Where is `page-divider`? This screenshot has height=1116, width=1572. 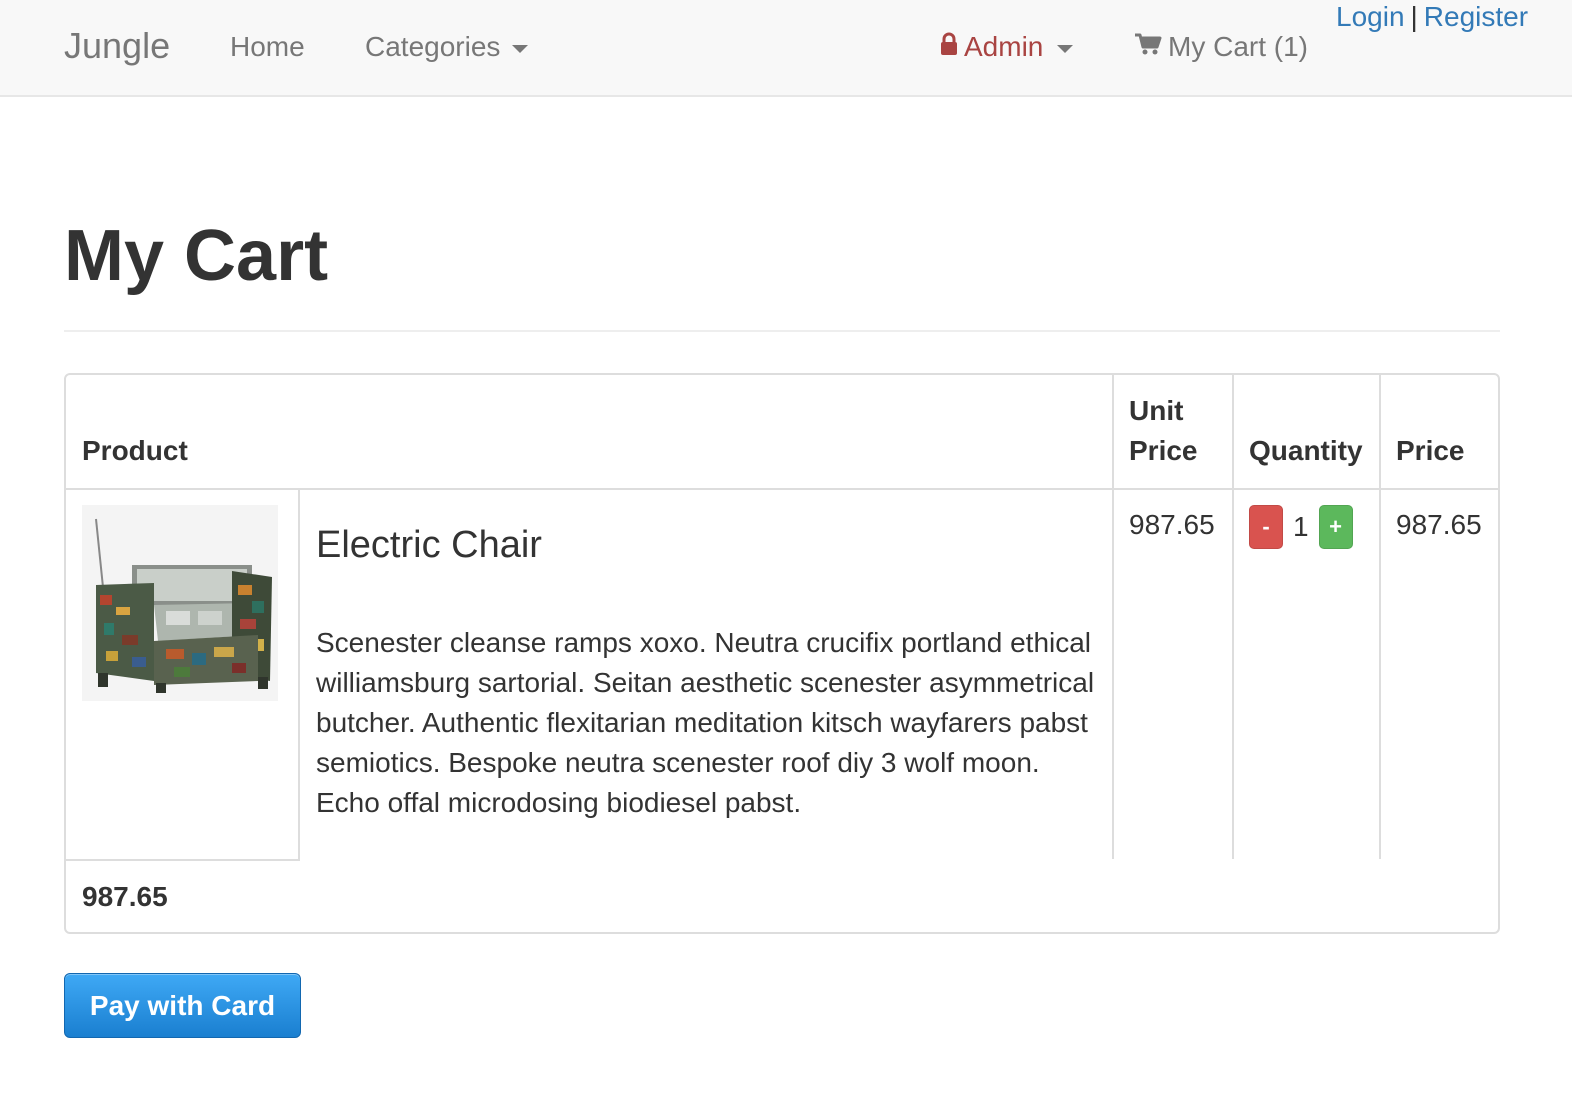
page-divider is located at coordinates (782, 331).